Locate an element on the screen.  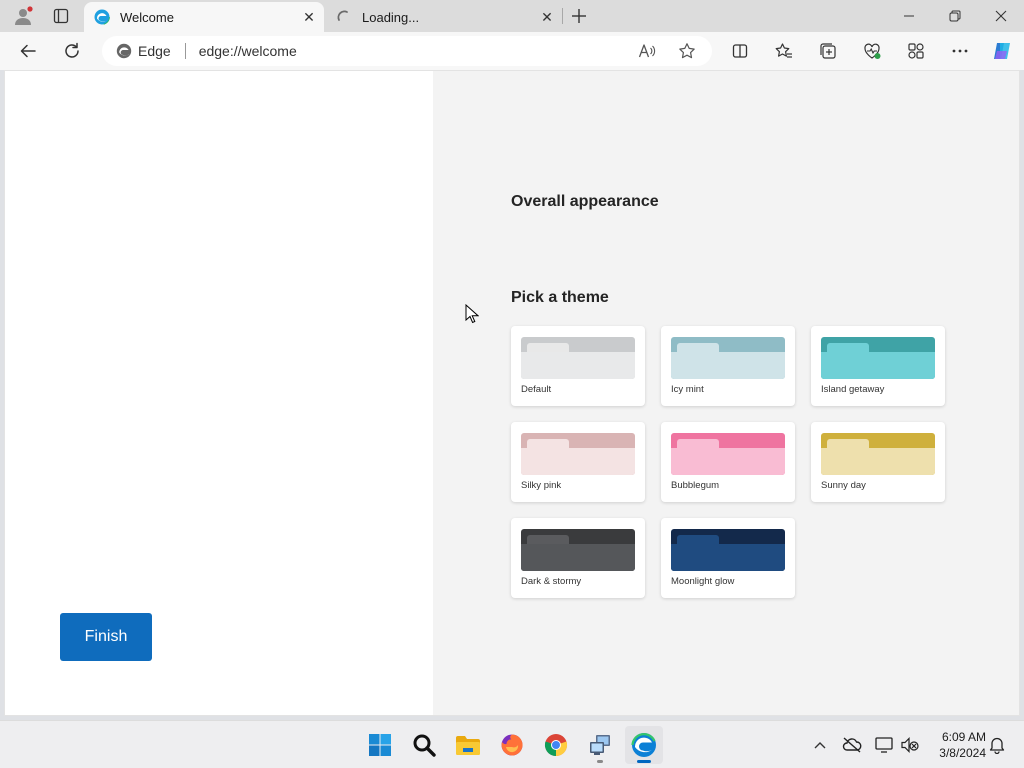
file-explorer-icon is located at coordinates (468, 745).